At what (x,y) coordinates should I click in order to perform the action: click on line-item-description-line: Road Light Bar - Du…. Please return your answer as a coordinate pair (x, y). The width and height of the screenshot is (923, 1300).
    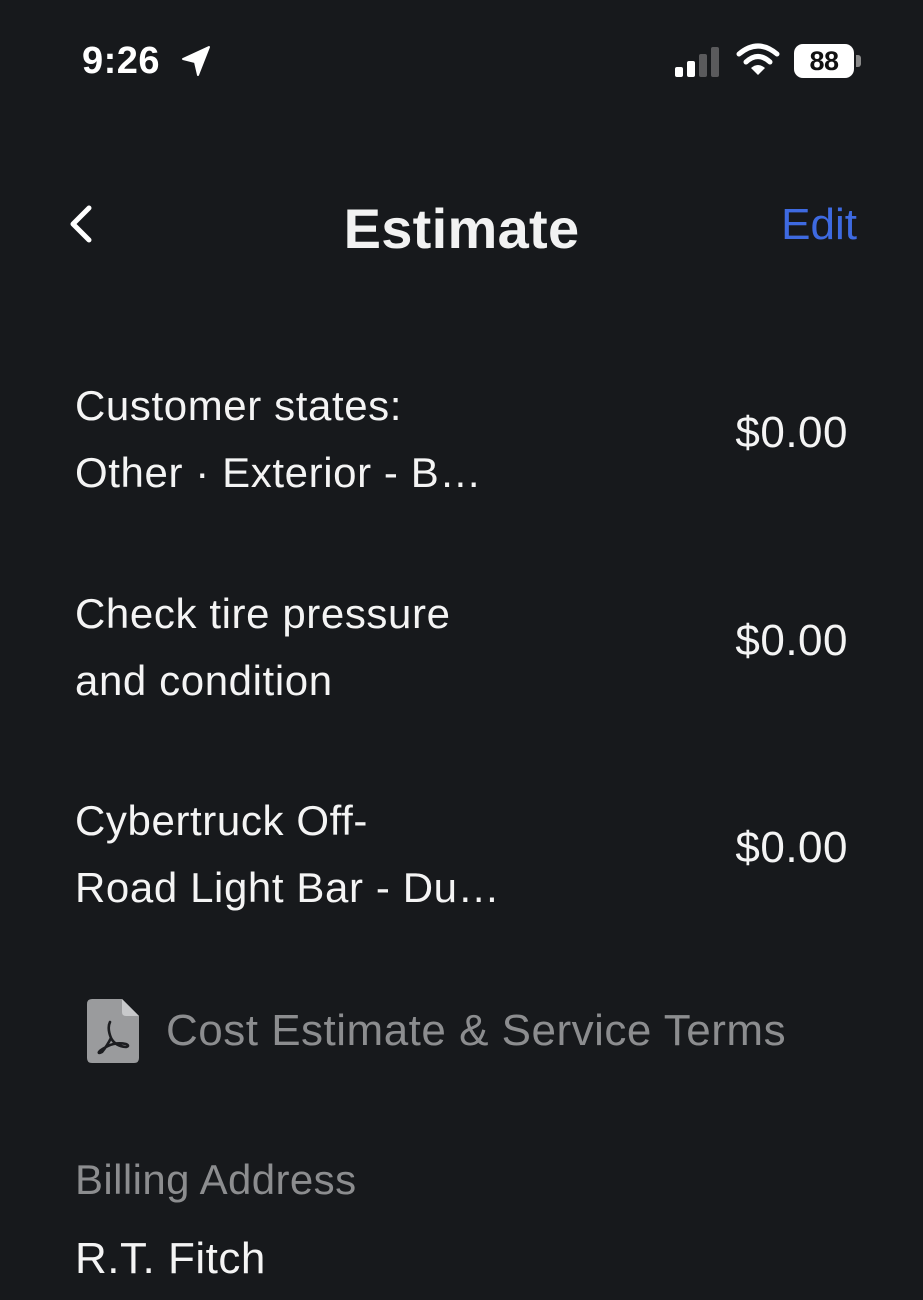
    Looking at the image, I should click on (288, 887).